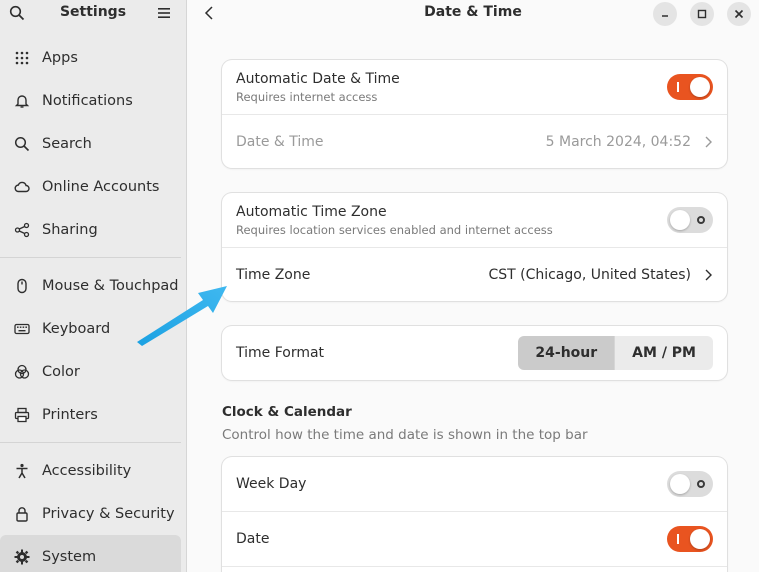 The height and width of the screenshot is (572, 759). Describe the element at coordinates (22, 414) in the screenshot. I see `printer-icon` at that location.